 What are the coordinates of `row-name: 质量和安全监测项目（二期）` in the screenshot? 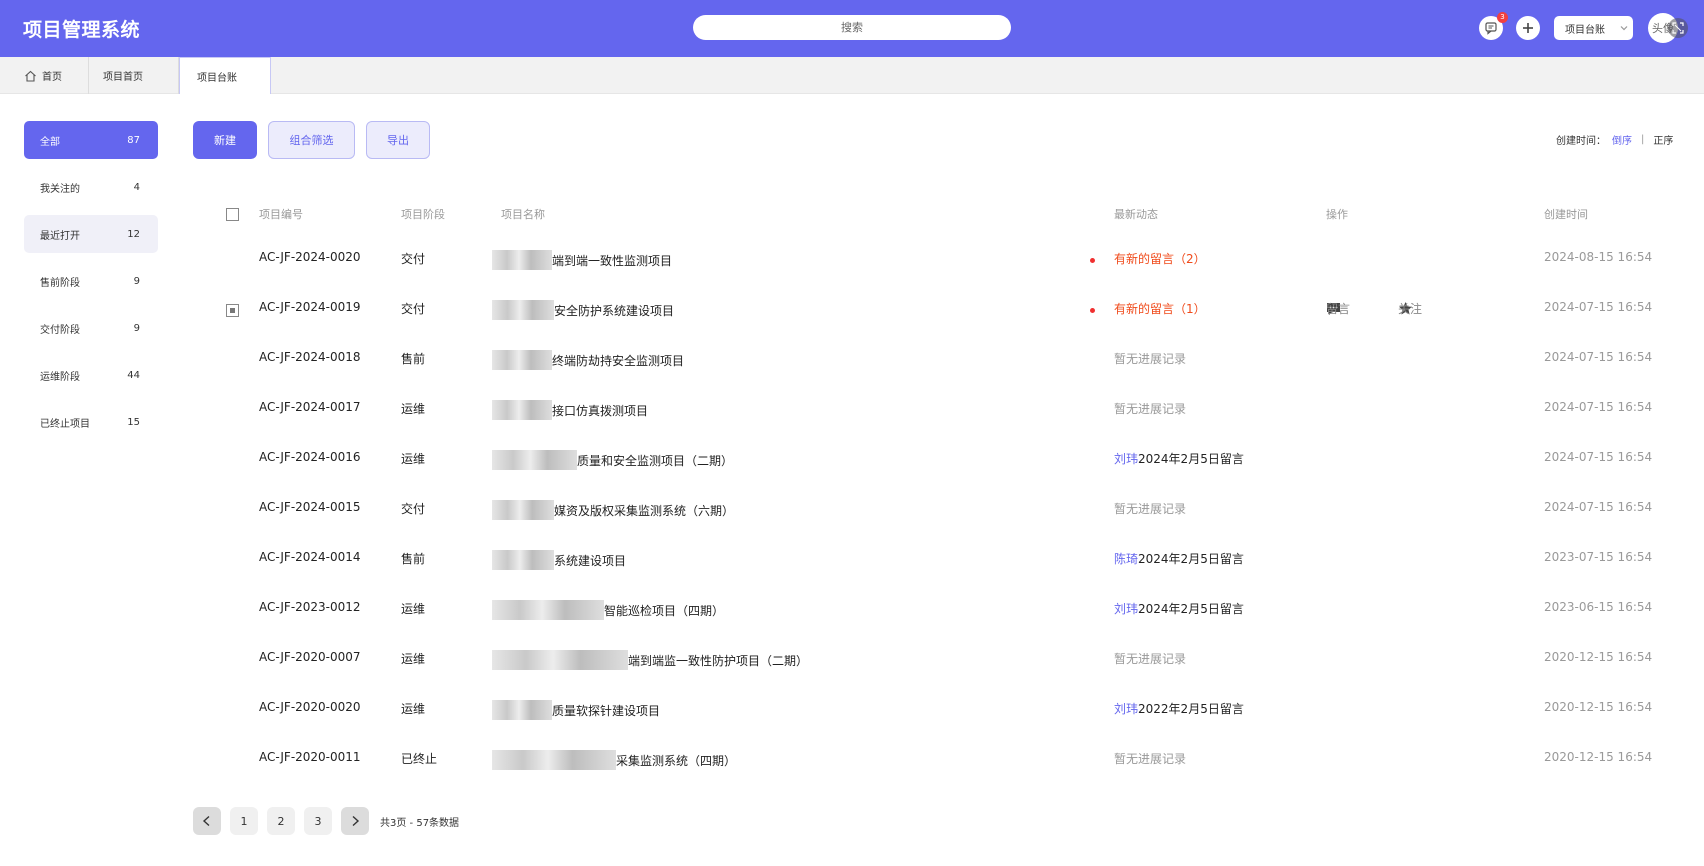 It's located at (612, 460).